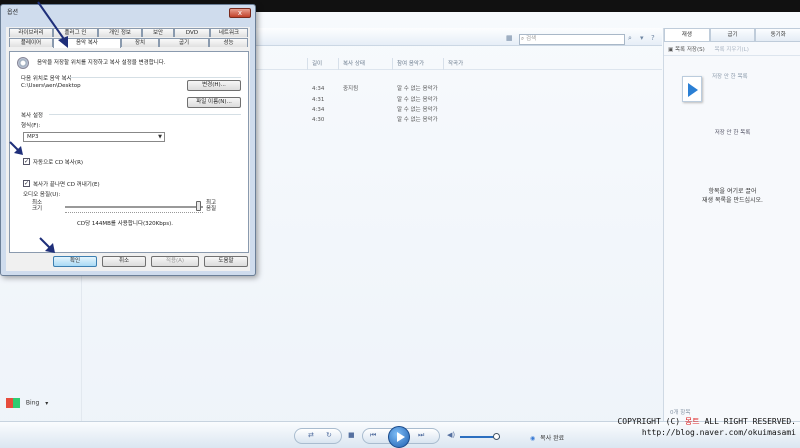 Image resolution: width=800 pixels, height=448 pixels. I want to click on windows-flag-icon, so click(13, 403).